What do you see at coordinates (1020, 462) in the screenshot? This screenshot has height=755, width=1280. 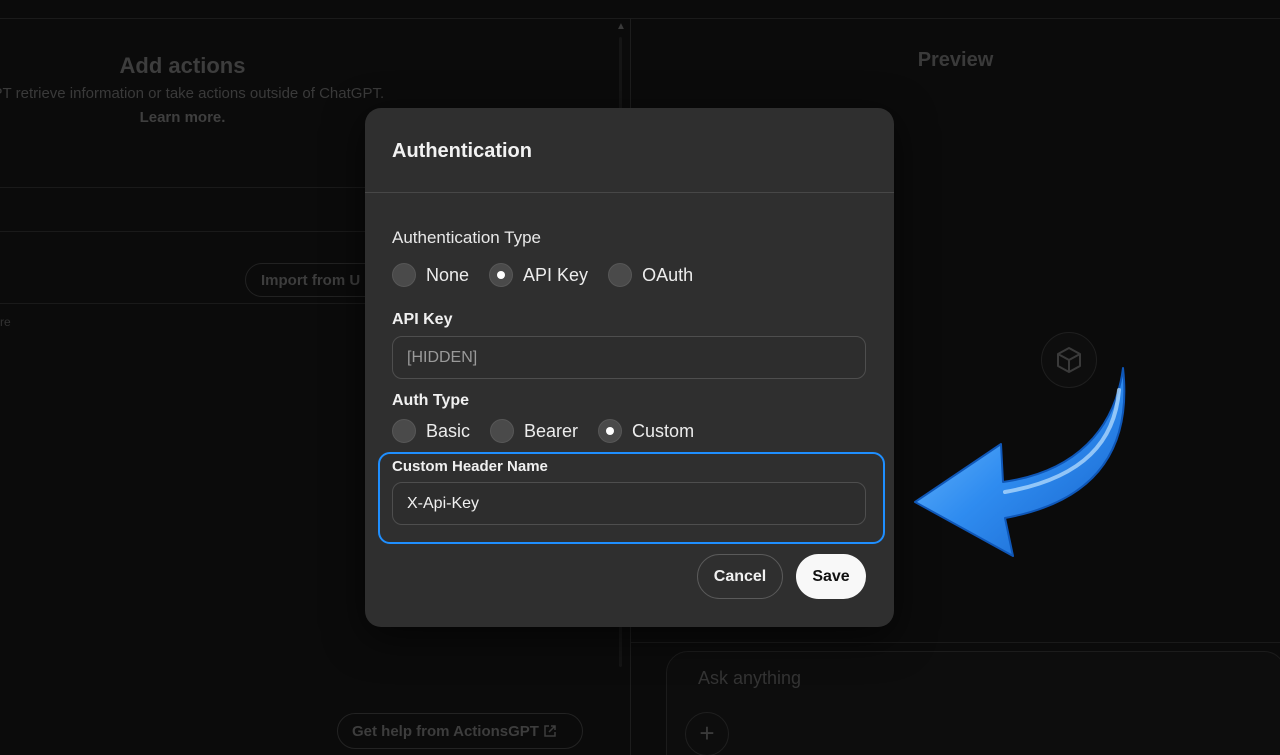 I see `curved-arrow-icon` at bounding box center [1020, 462].